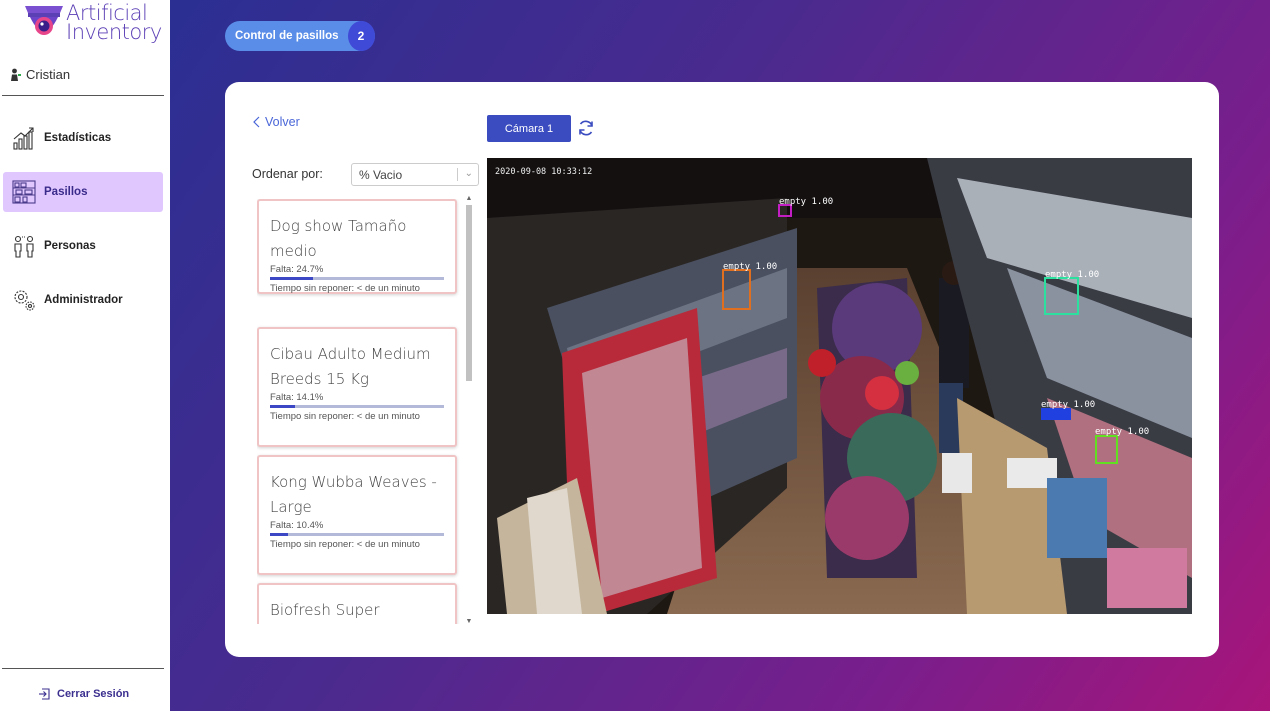  Describe the element at coordinates (415, 174) in the screenshot. I see `sort-select: % Vacio ⌄` at that location.